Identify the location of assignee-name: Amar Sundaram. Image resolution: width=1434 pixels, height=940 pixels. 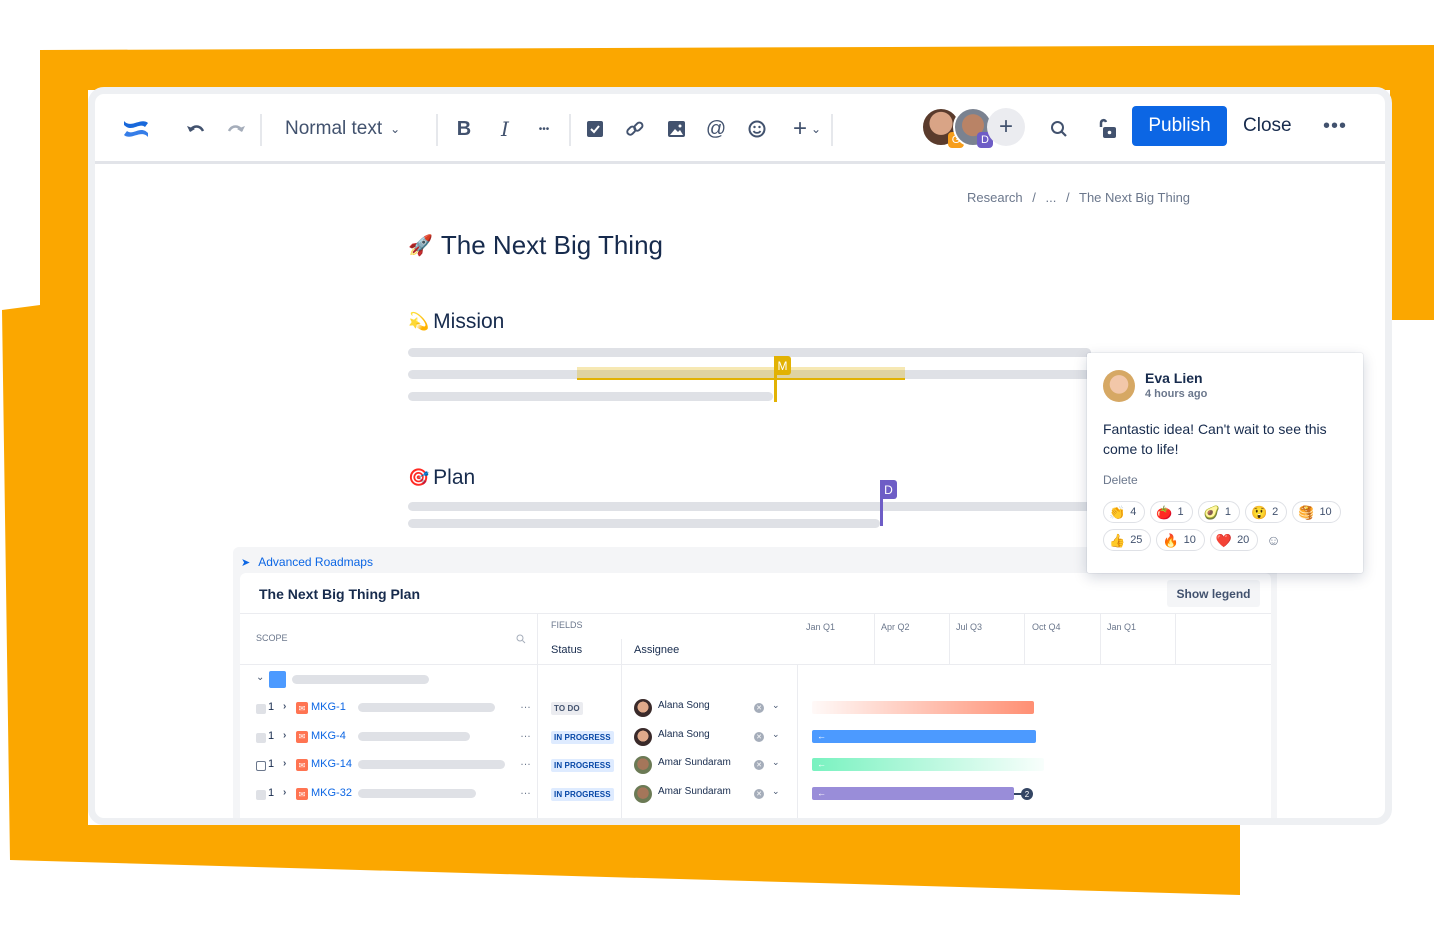
(694, 792).